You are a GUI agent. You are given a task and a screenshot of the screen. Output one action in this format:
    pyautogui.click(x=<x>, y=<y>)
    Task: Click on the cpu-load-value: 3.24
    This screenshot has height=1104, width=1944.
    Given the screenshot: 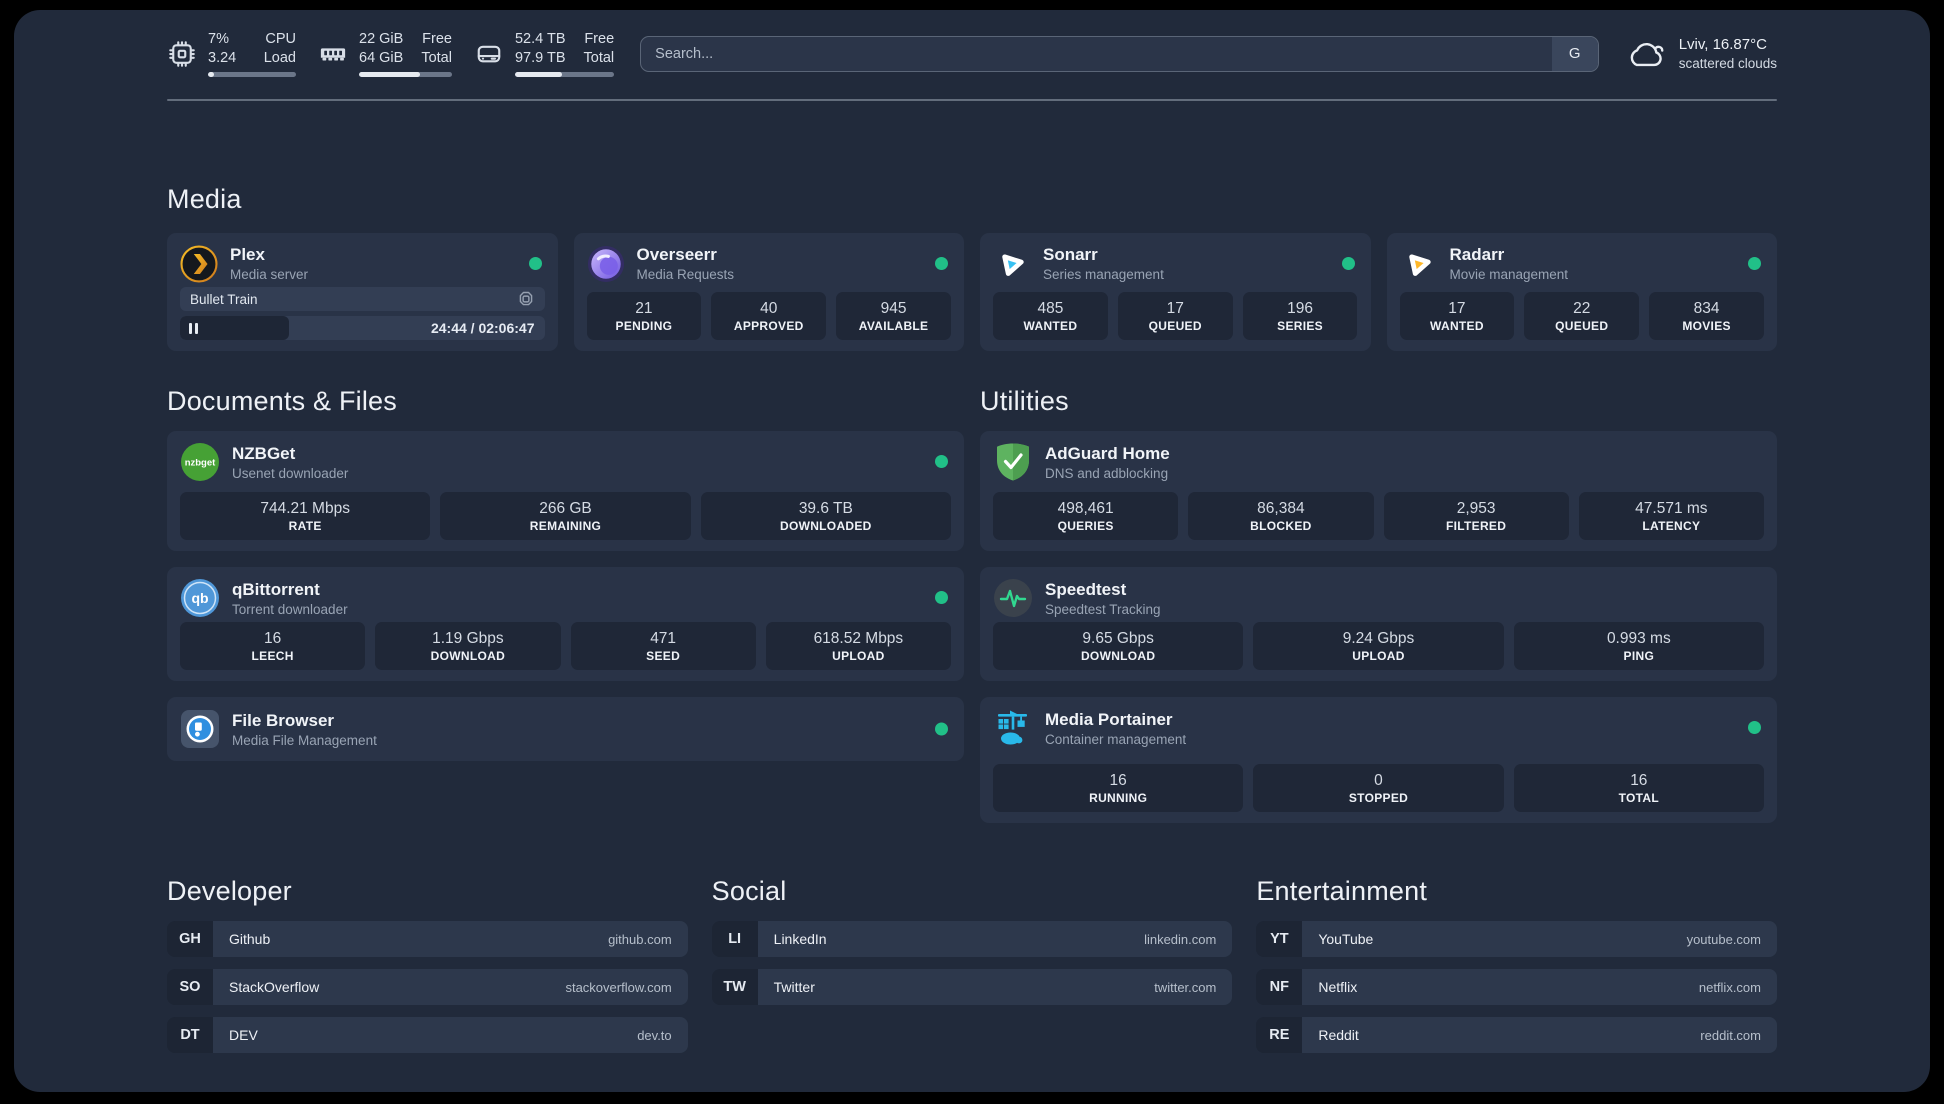 What is the action you would take?
    pyautogui.click(x=222, y=58)
    